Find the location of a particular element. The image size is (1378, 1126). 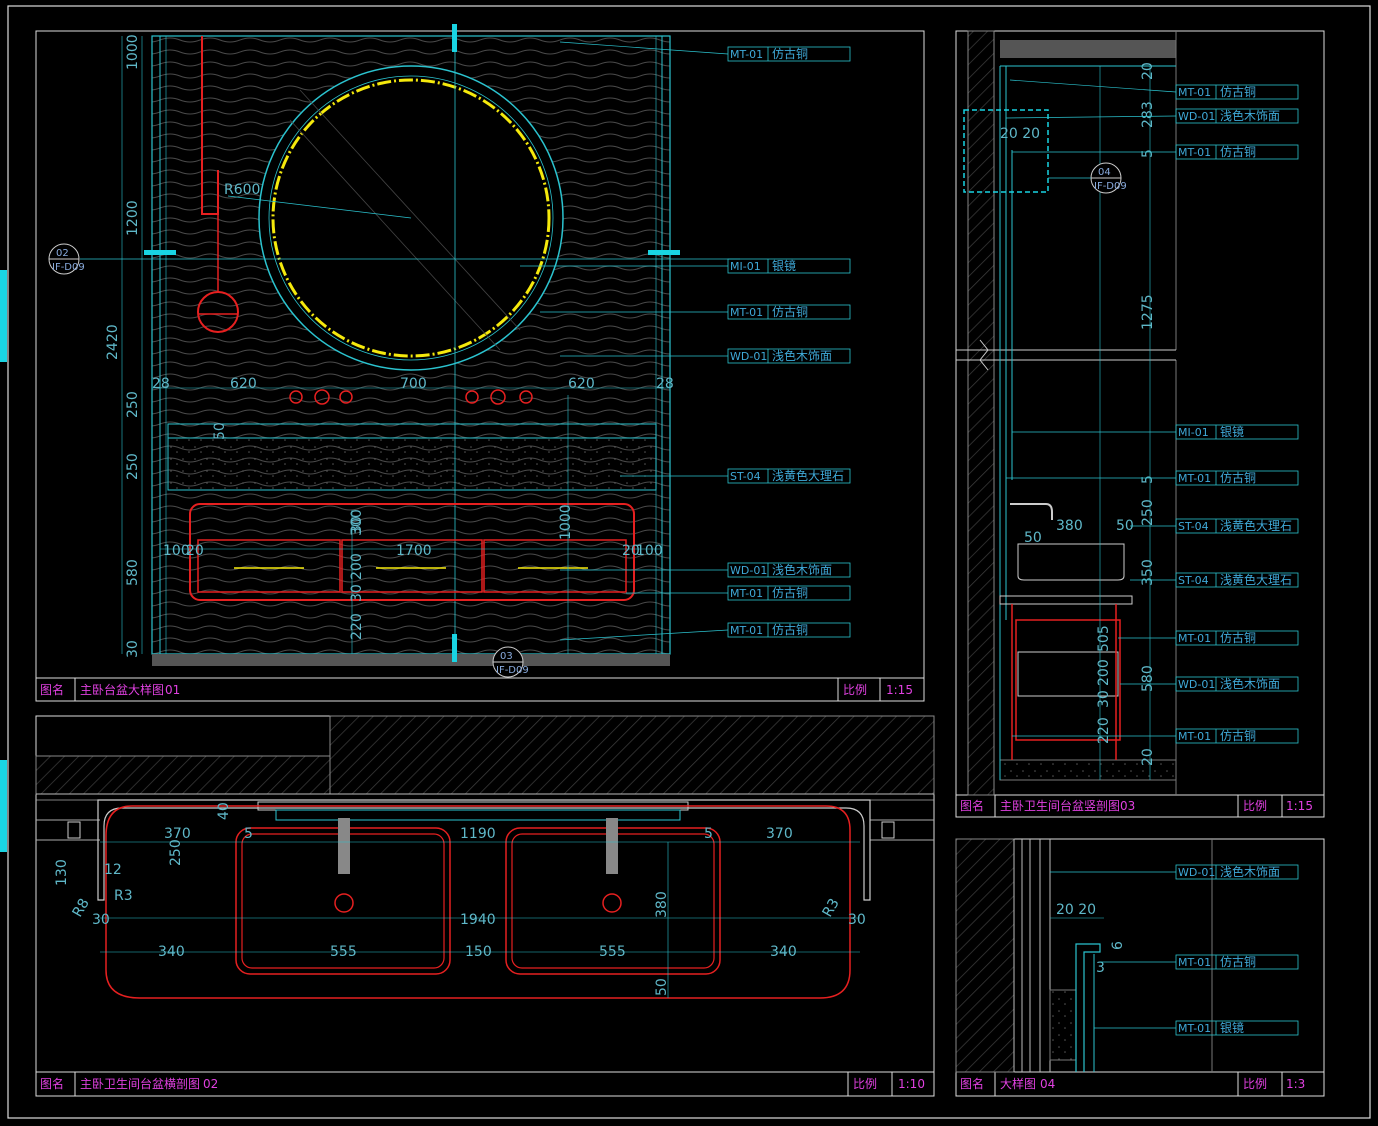

svg-text: 2420 is located at coordinates (113, 342).